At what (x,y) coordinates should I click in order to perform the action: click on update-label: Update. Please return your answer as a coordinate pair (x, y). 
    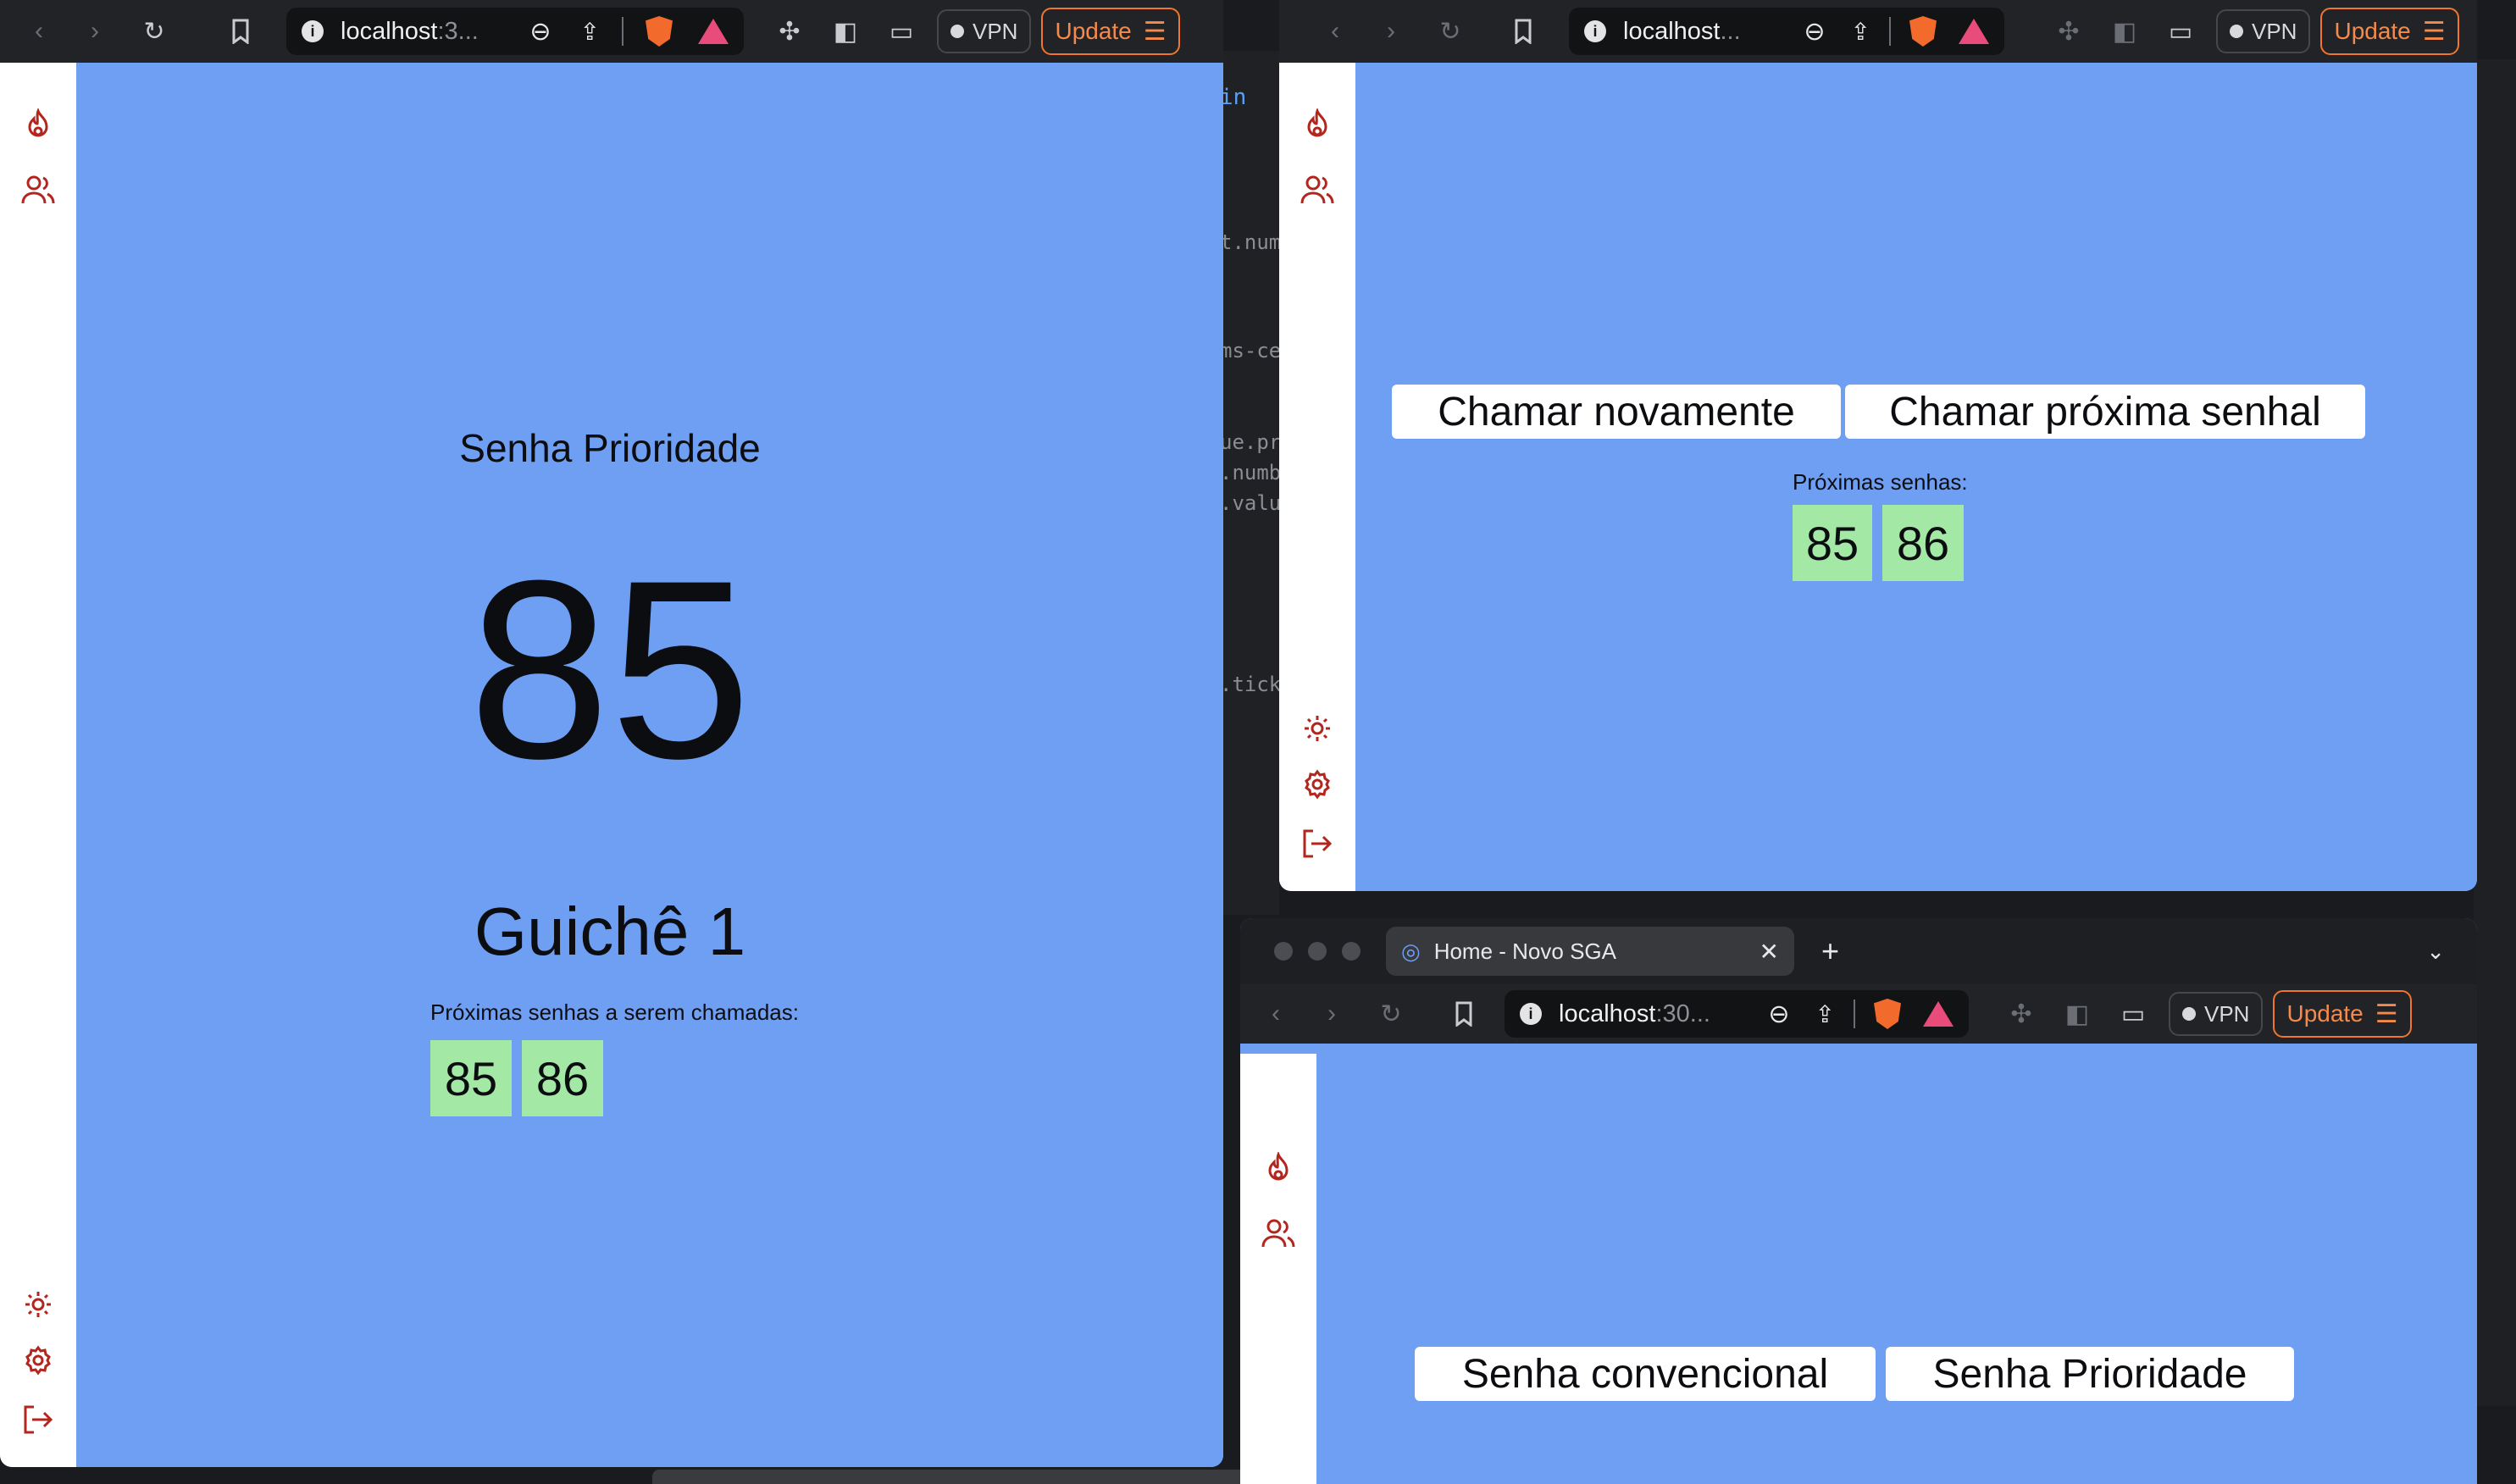
    Looking at the image, I should click on (2373, 31).